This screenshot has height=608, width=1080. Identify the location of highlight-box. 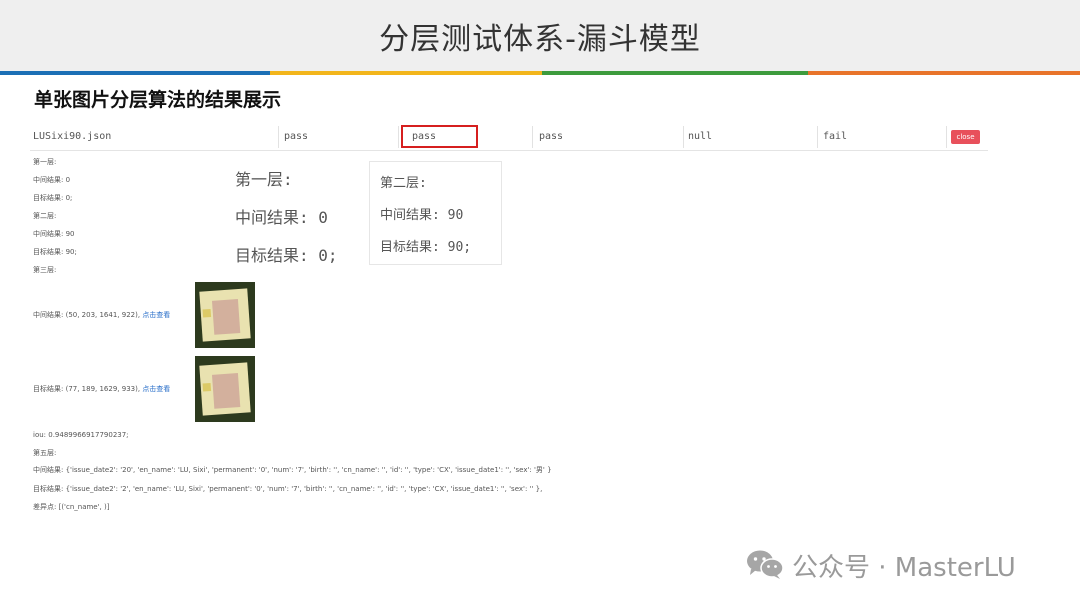
(439, 136).